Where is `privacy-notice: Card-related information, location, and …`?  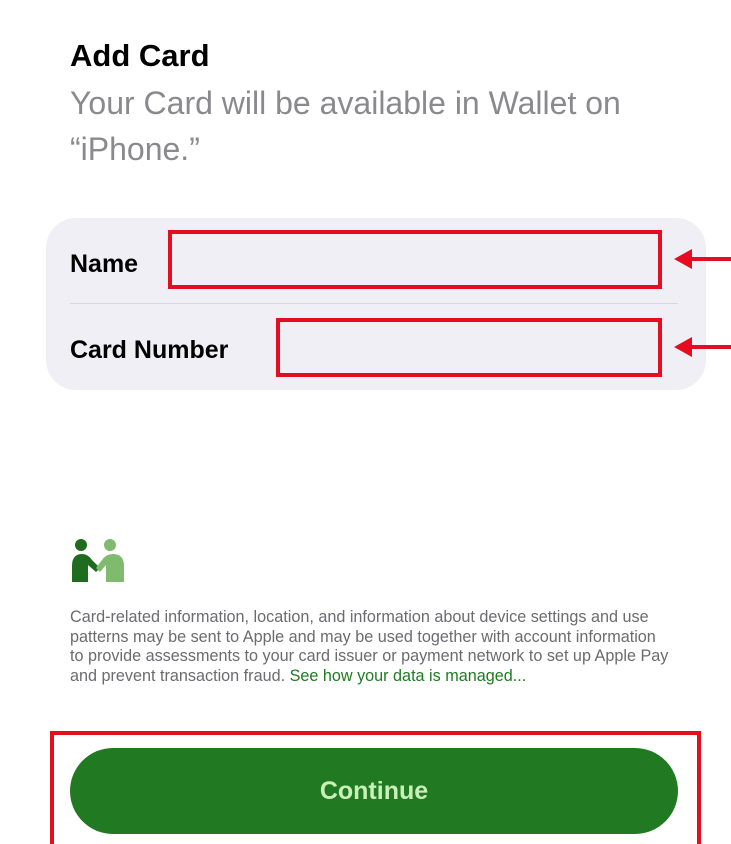 privacy-notice: Card-related information, location, and … is located at coordinates (370, 647).